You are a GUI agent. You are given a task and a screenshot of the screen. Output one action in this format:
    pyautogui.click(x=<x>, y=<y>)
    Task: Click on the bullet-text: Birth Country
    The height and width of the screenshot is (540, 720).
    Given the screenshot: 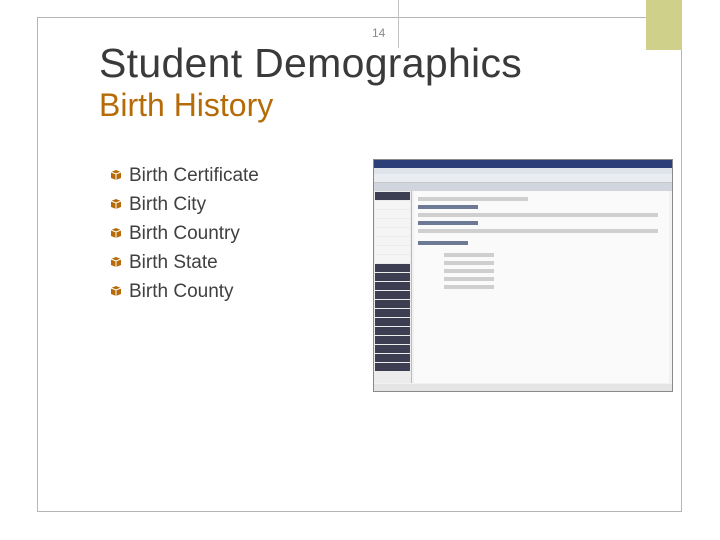 What is the action you would take?
    pyautogui.click(x=184, y=233)
    